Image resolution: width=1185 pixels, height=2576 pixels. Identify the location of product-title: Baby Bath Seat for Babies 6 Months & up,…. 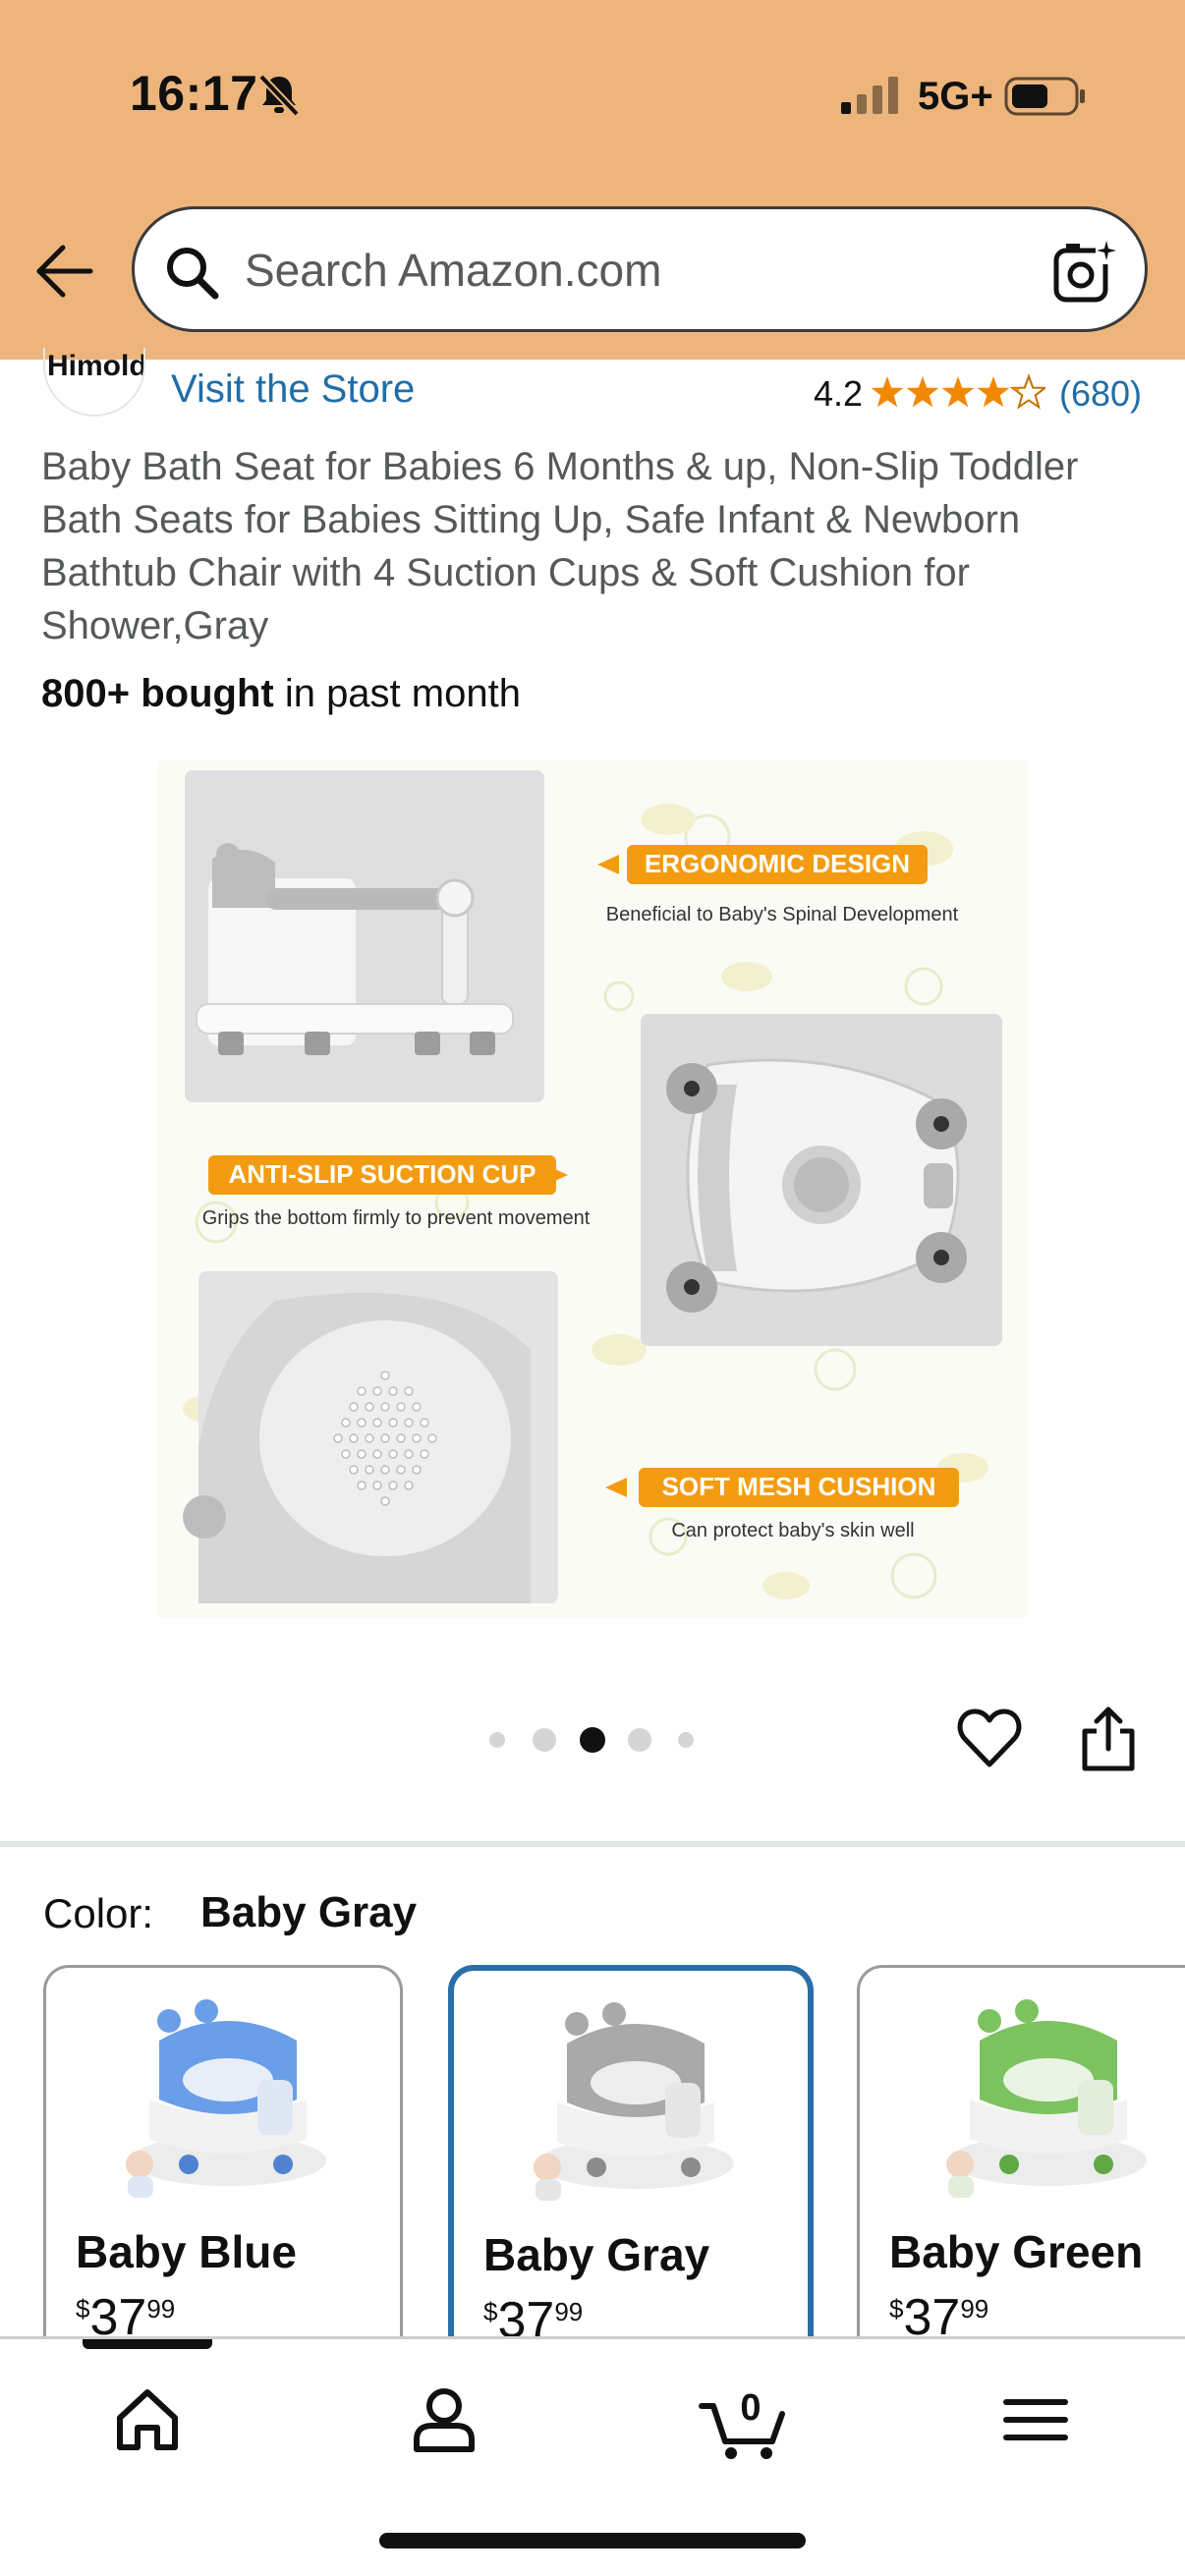
(560, 546).